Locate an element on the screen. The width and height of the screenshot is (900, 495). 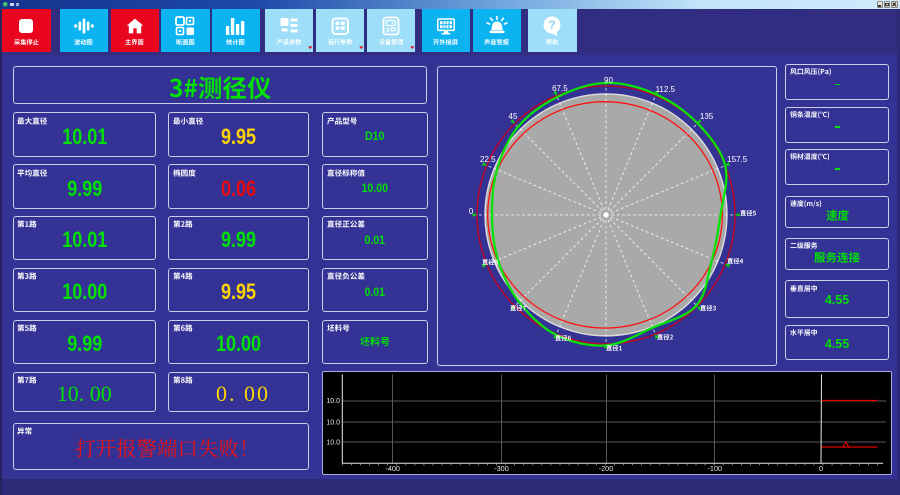
svg-text: -200 is located at coordinates (606, 467).